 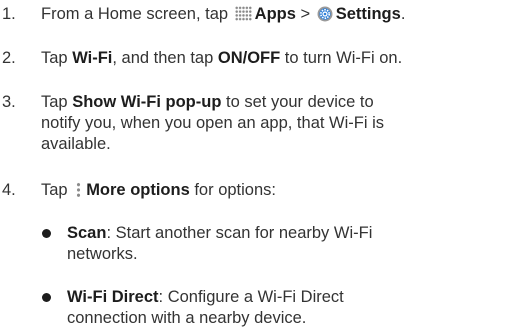 What do you see at coordinates (92, 58) in the screenshot?
I see `wifi-label: Wi-Fi` at bounding box center [92, 58].